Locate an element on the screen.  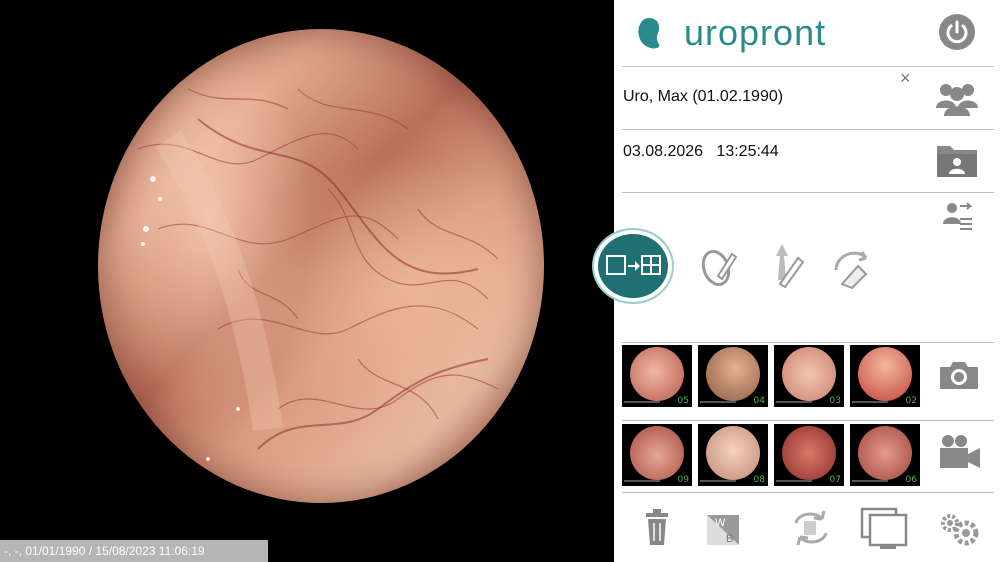
session-datetime: 03.08.2026 13:25:44 is located at coordinates (701, 152).